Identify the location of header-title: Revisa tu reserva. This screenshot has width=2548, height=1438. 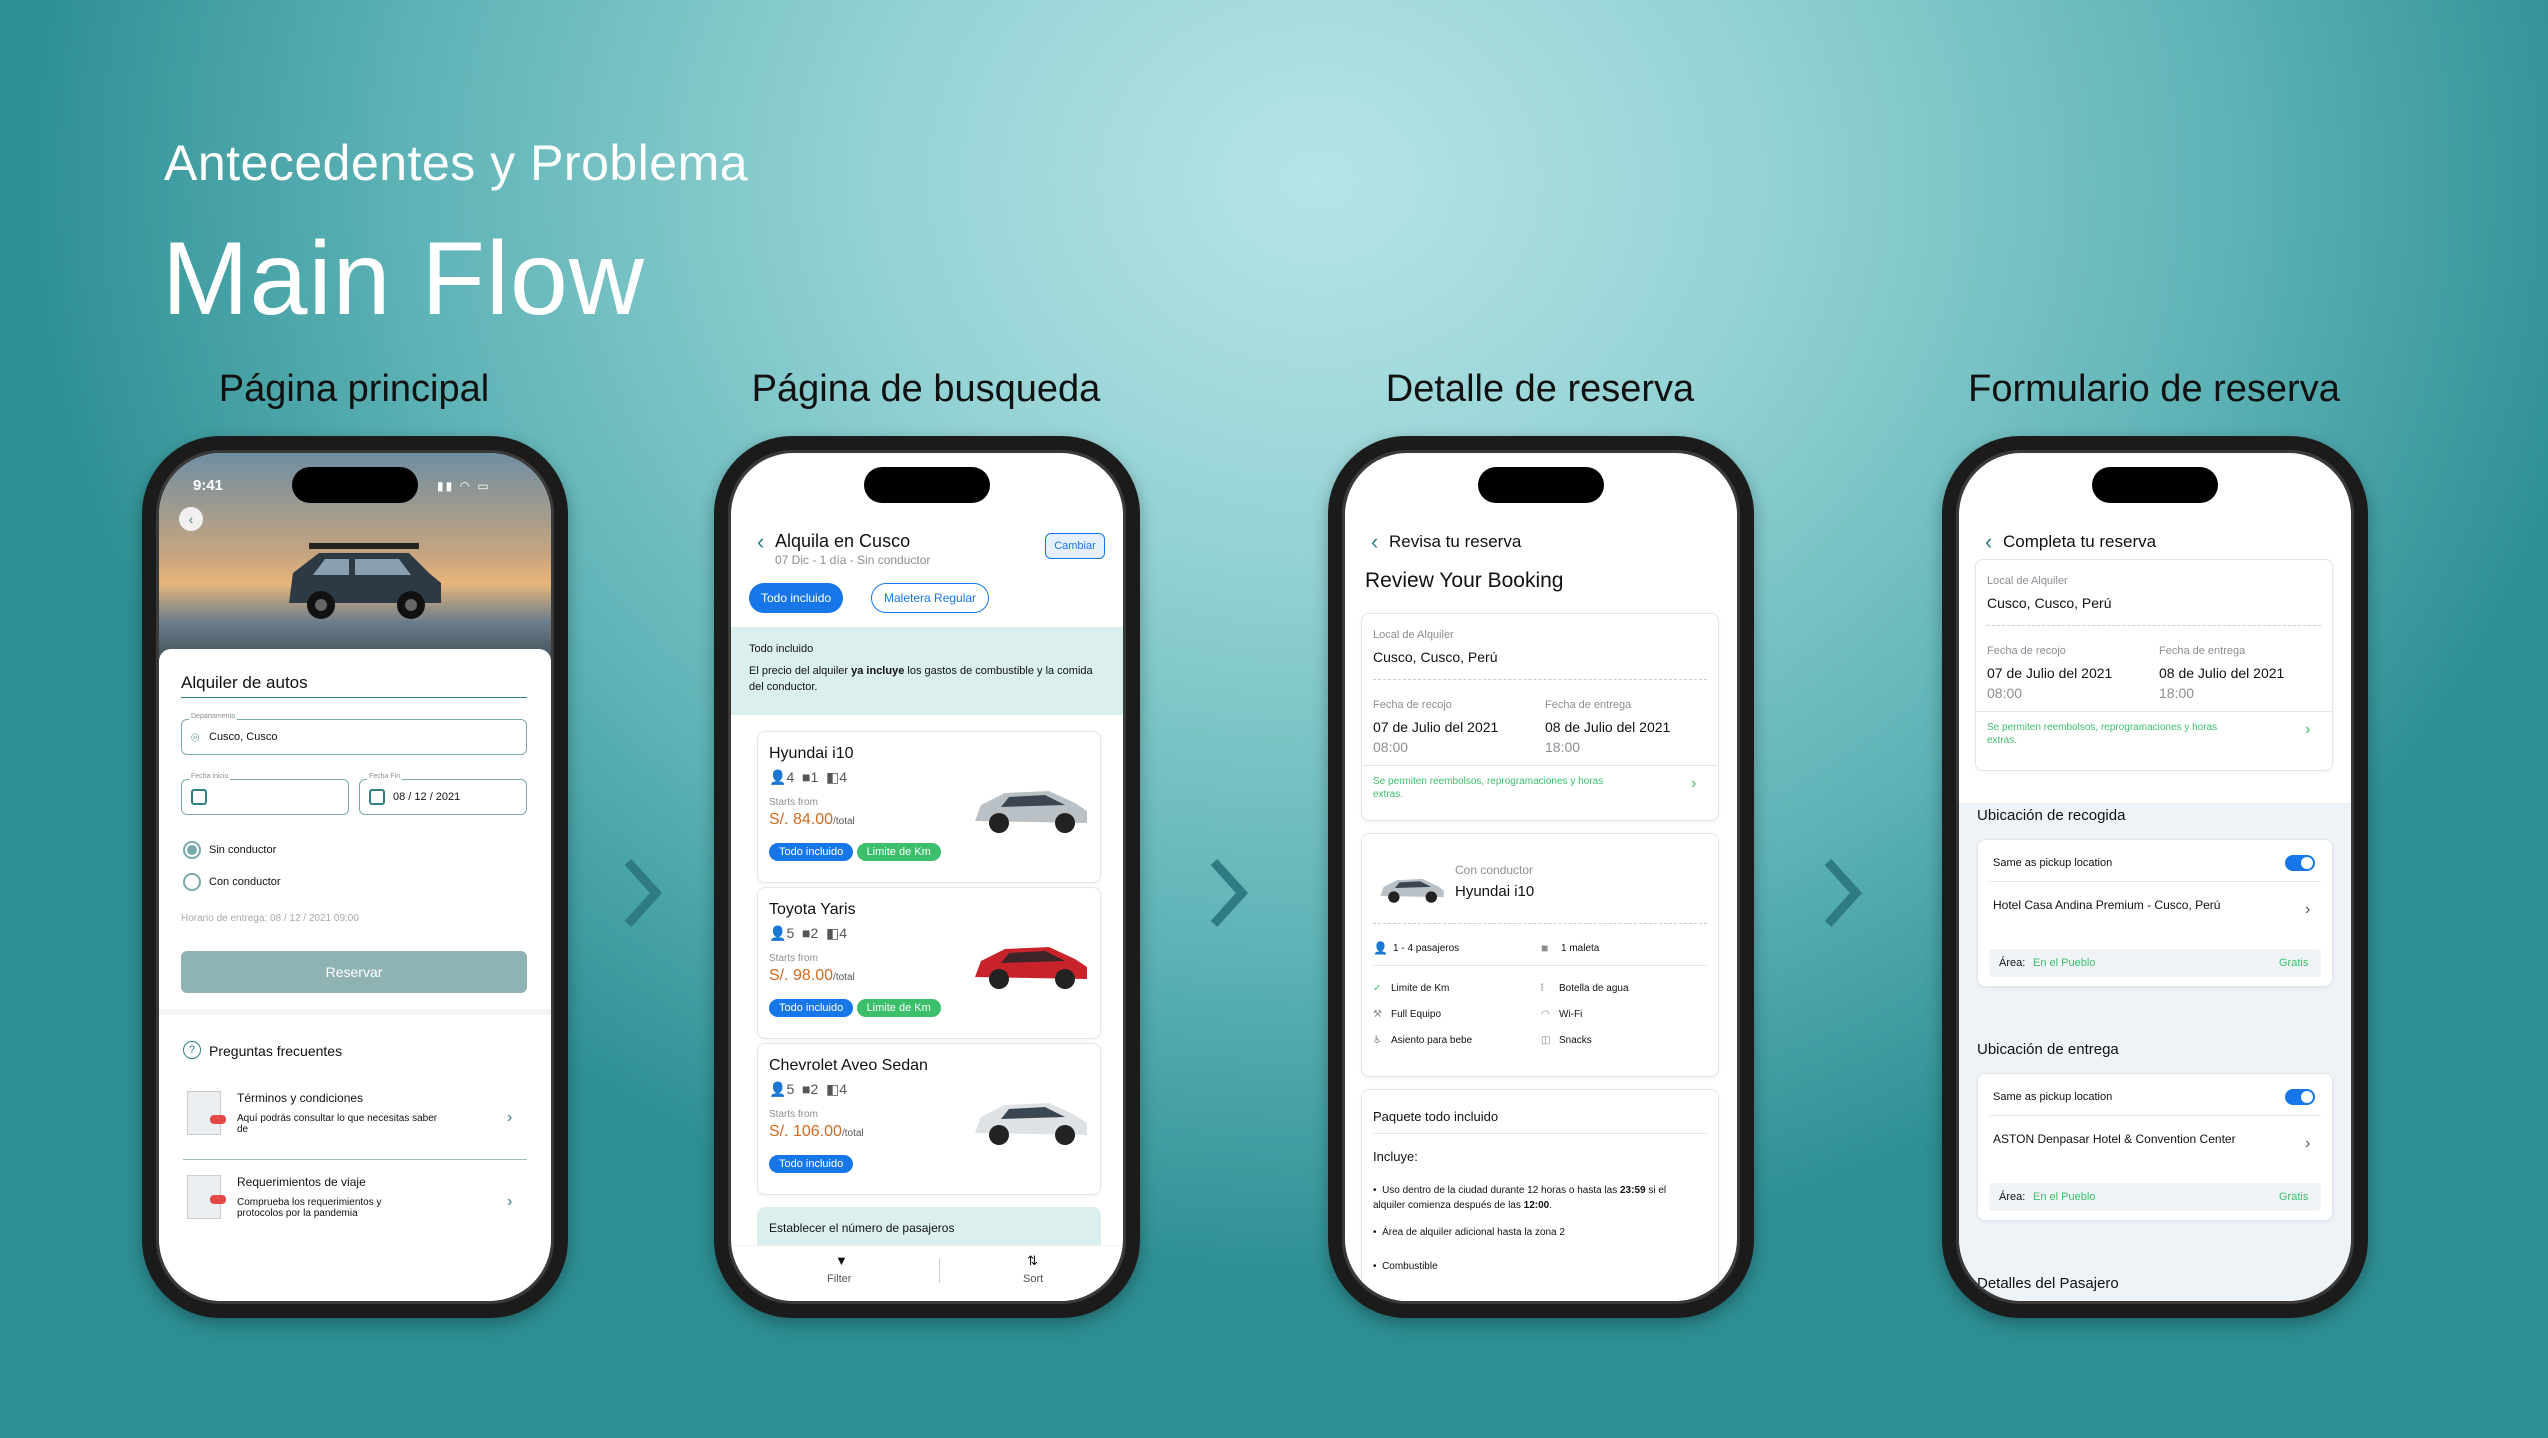
(1455, 541).